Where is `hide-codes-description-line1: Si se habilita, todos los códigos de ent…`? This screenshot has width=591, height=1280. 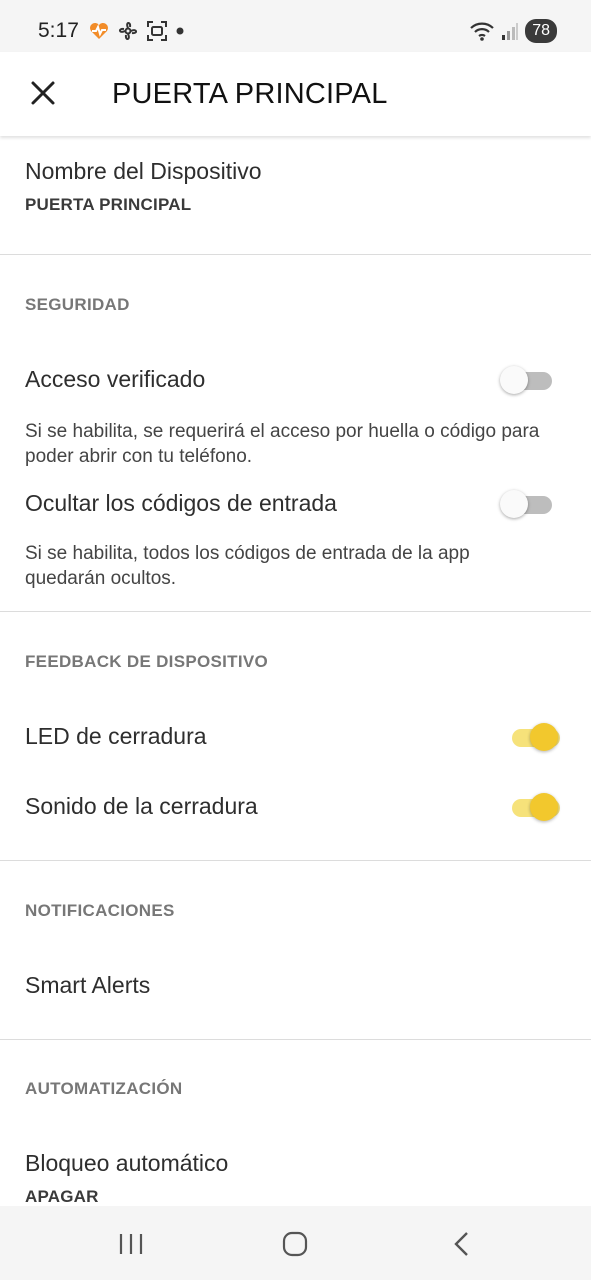
hide-codes-description-line1: Si se habilita, todos los códigos de ent… is located at coordinates (247, 553).